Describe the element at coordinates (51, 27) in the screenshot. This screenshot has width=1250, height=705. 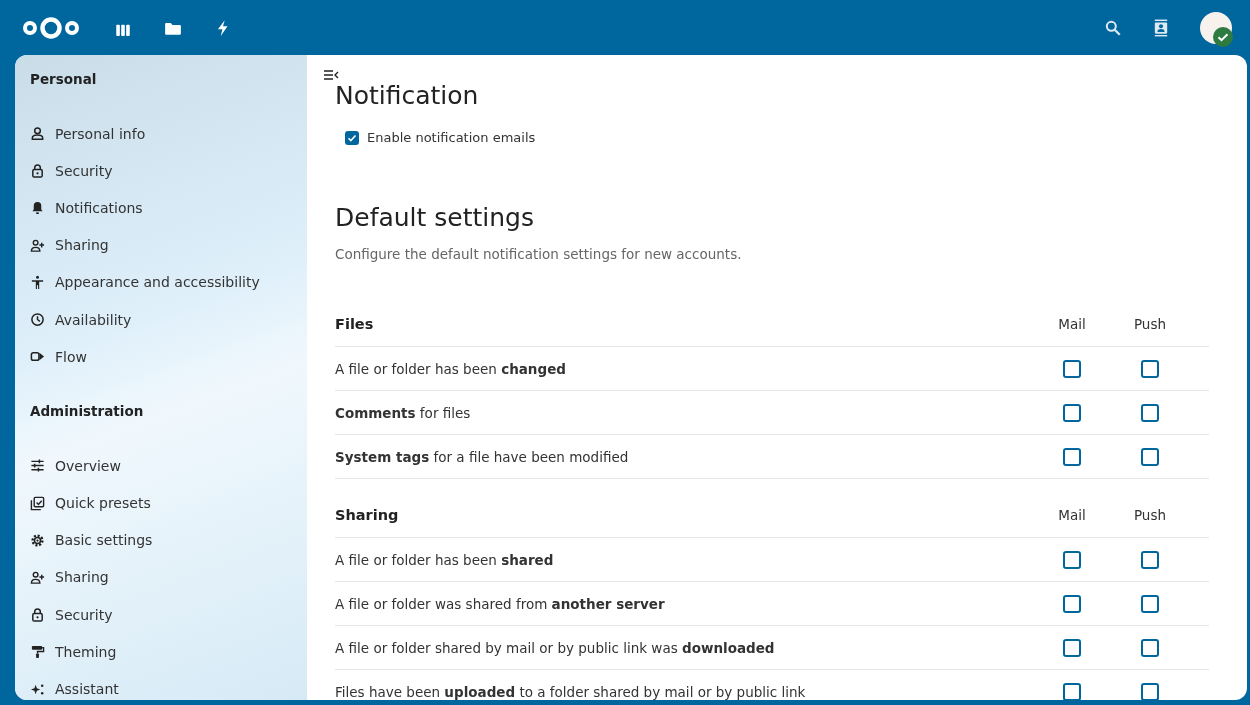
I see `logo-icon` at that location.